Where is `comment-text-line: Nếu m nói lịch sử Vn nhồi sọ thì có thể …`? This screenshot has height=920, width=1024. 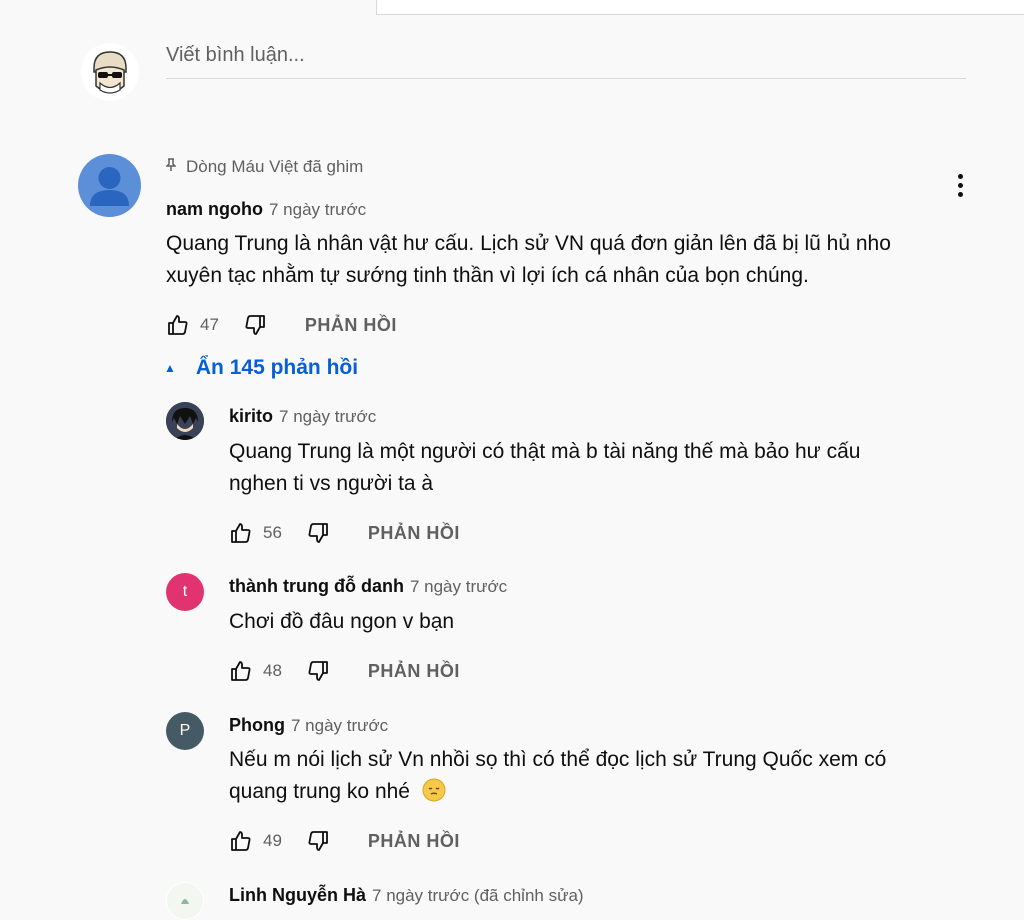
comment-text-line: Nếu m nói lịch sử Vn nhồi sọ thì có thể … is located at coordinates (558, 759).